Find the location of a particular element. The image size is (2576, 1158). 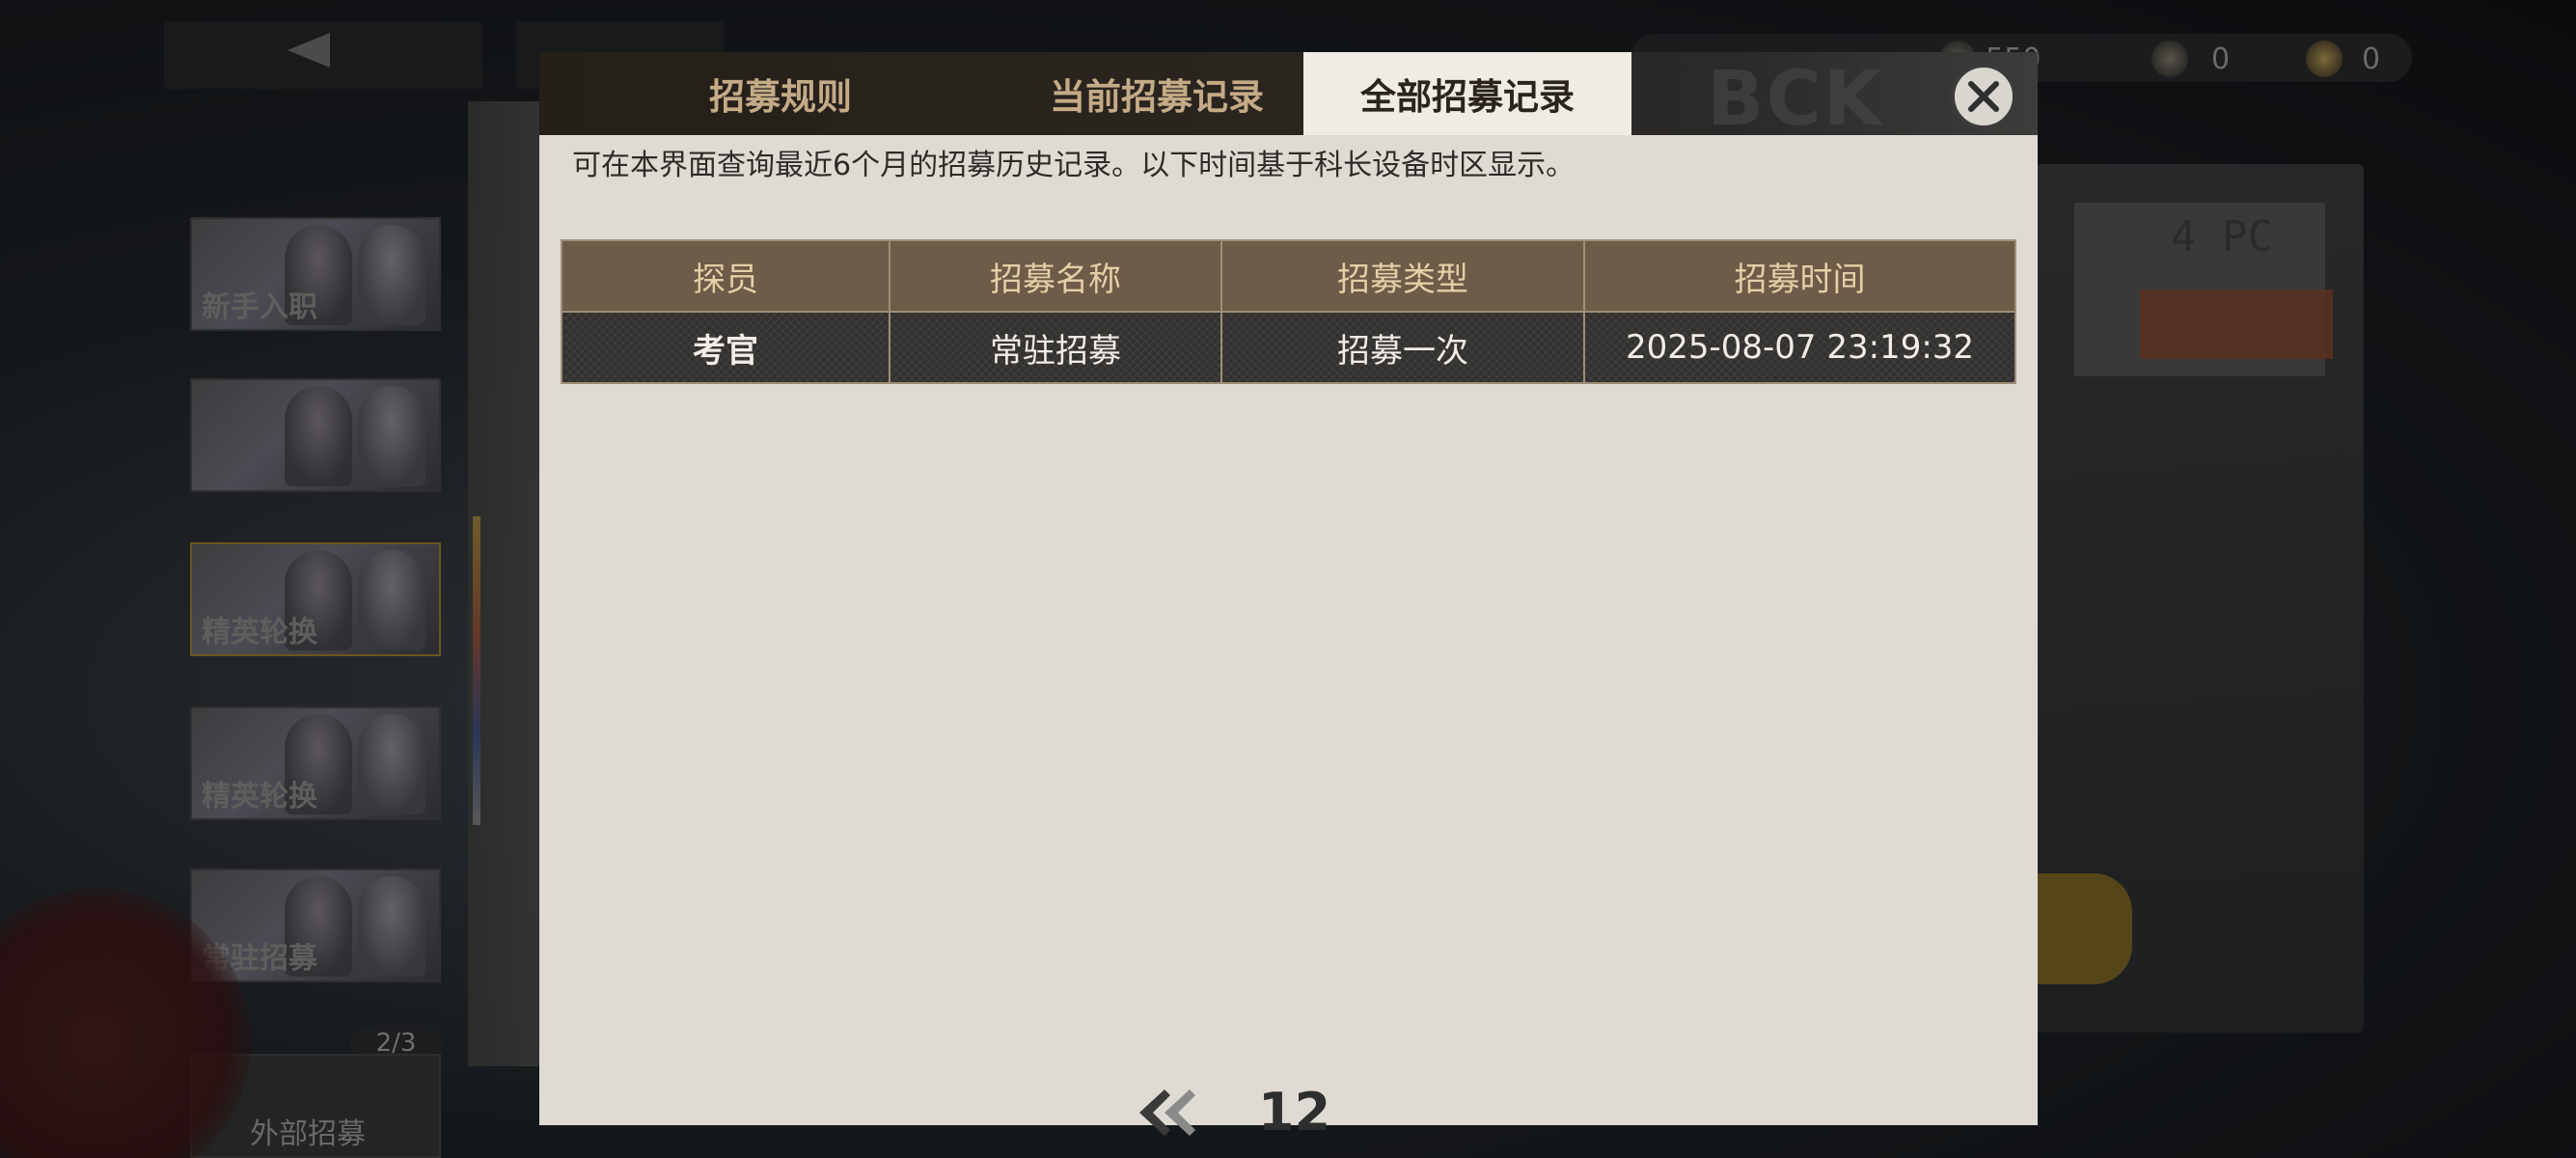

banner-newbie: 新手入职 is located at coordinates (316, 274).